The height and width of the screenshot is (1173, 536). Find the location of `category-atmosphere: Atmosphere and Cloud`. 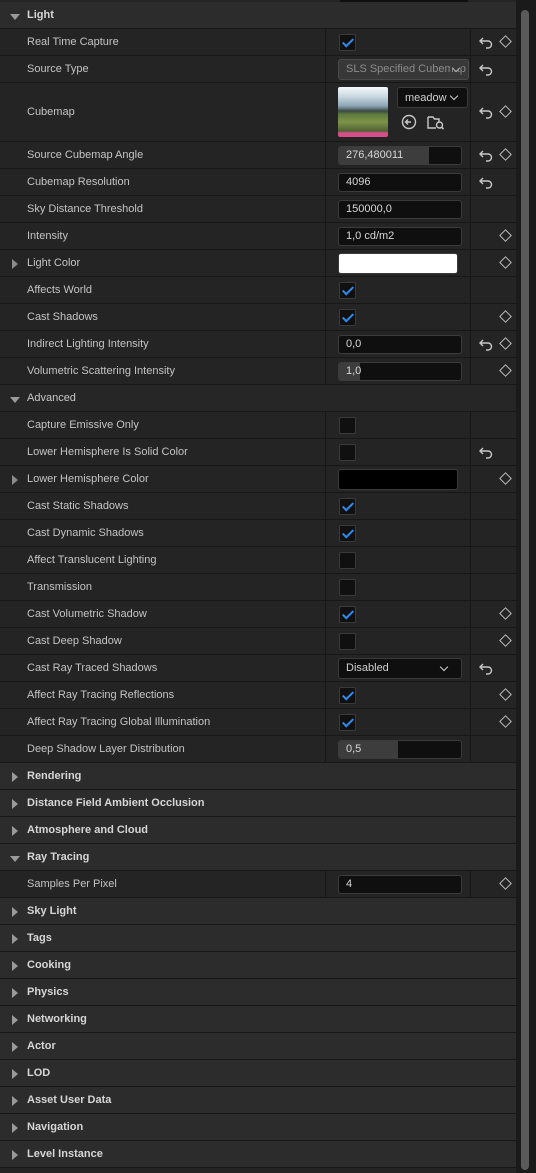

category-atmosphere: Atmosphere and Cloud is located at coordinates (258, 830).